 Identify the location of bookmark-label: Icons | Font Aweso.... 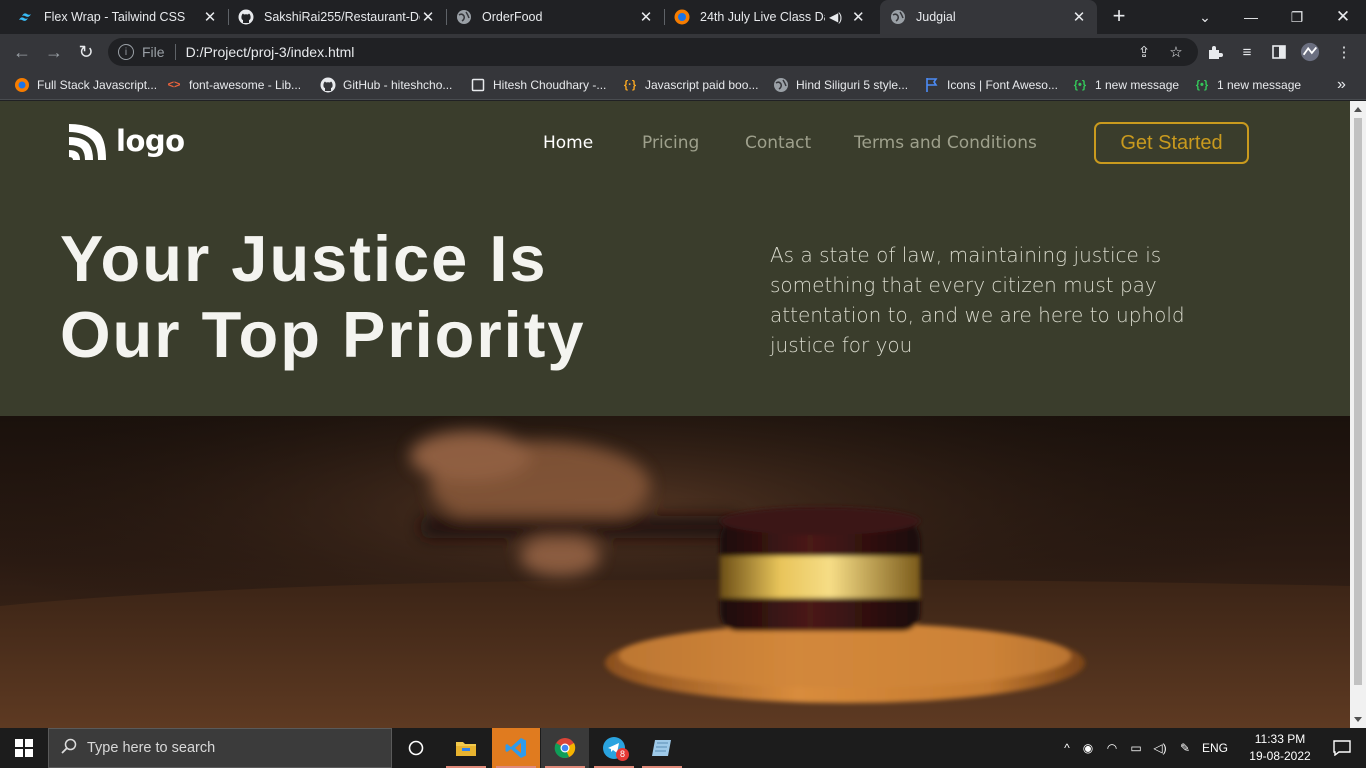
(1002, 85).